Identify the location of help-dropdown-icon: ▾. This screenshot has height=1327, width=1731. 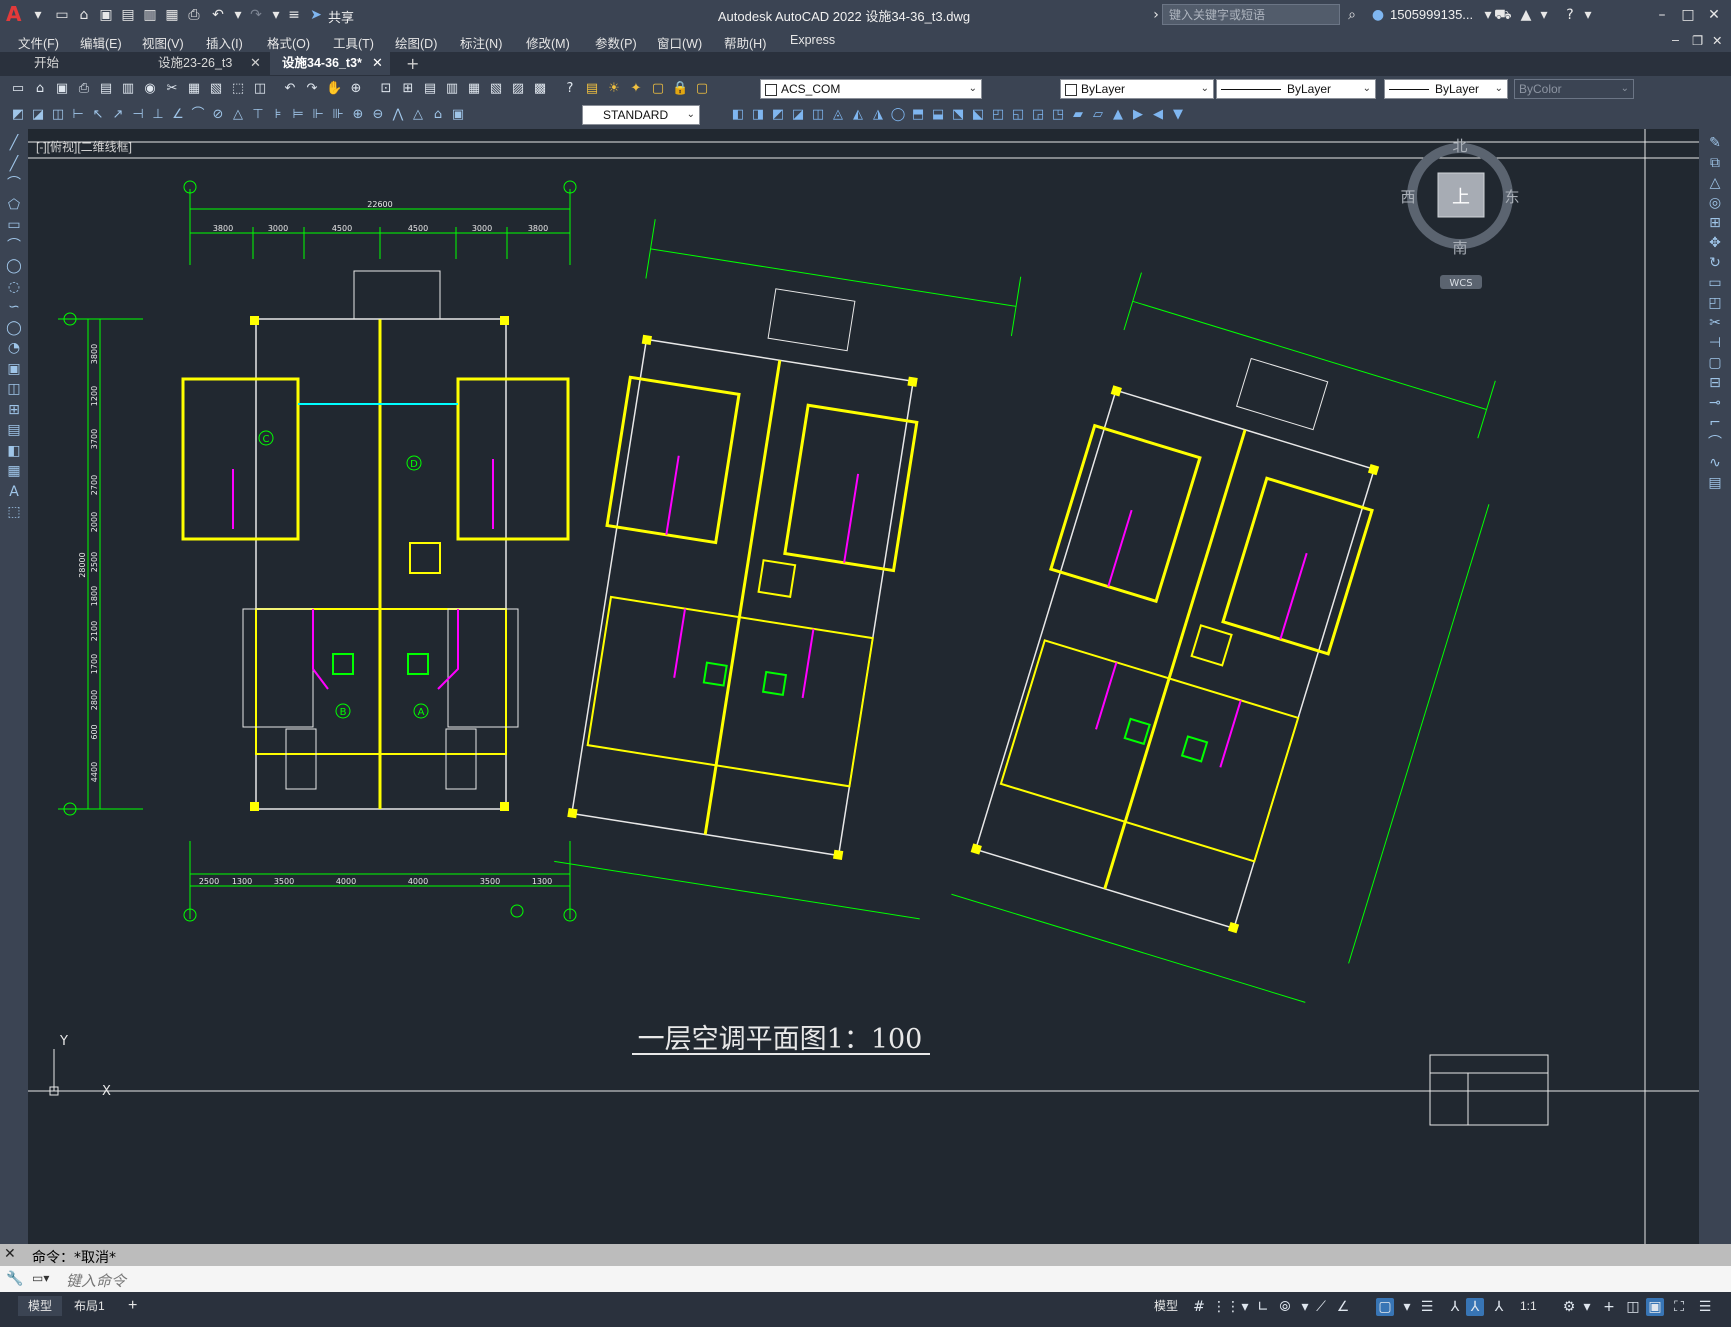
(1588, 15).